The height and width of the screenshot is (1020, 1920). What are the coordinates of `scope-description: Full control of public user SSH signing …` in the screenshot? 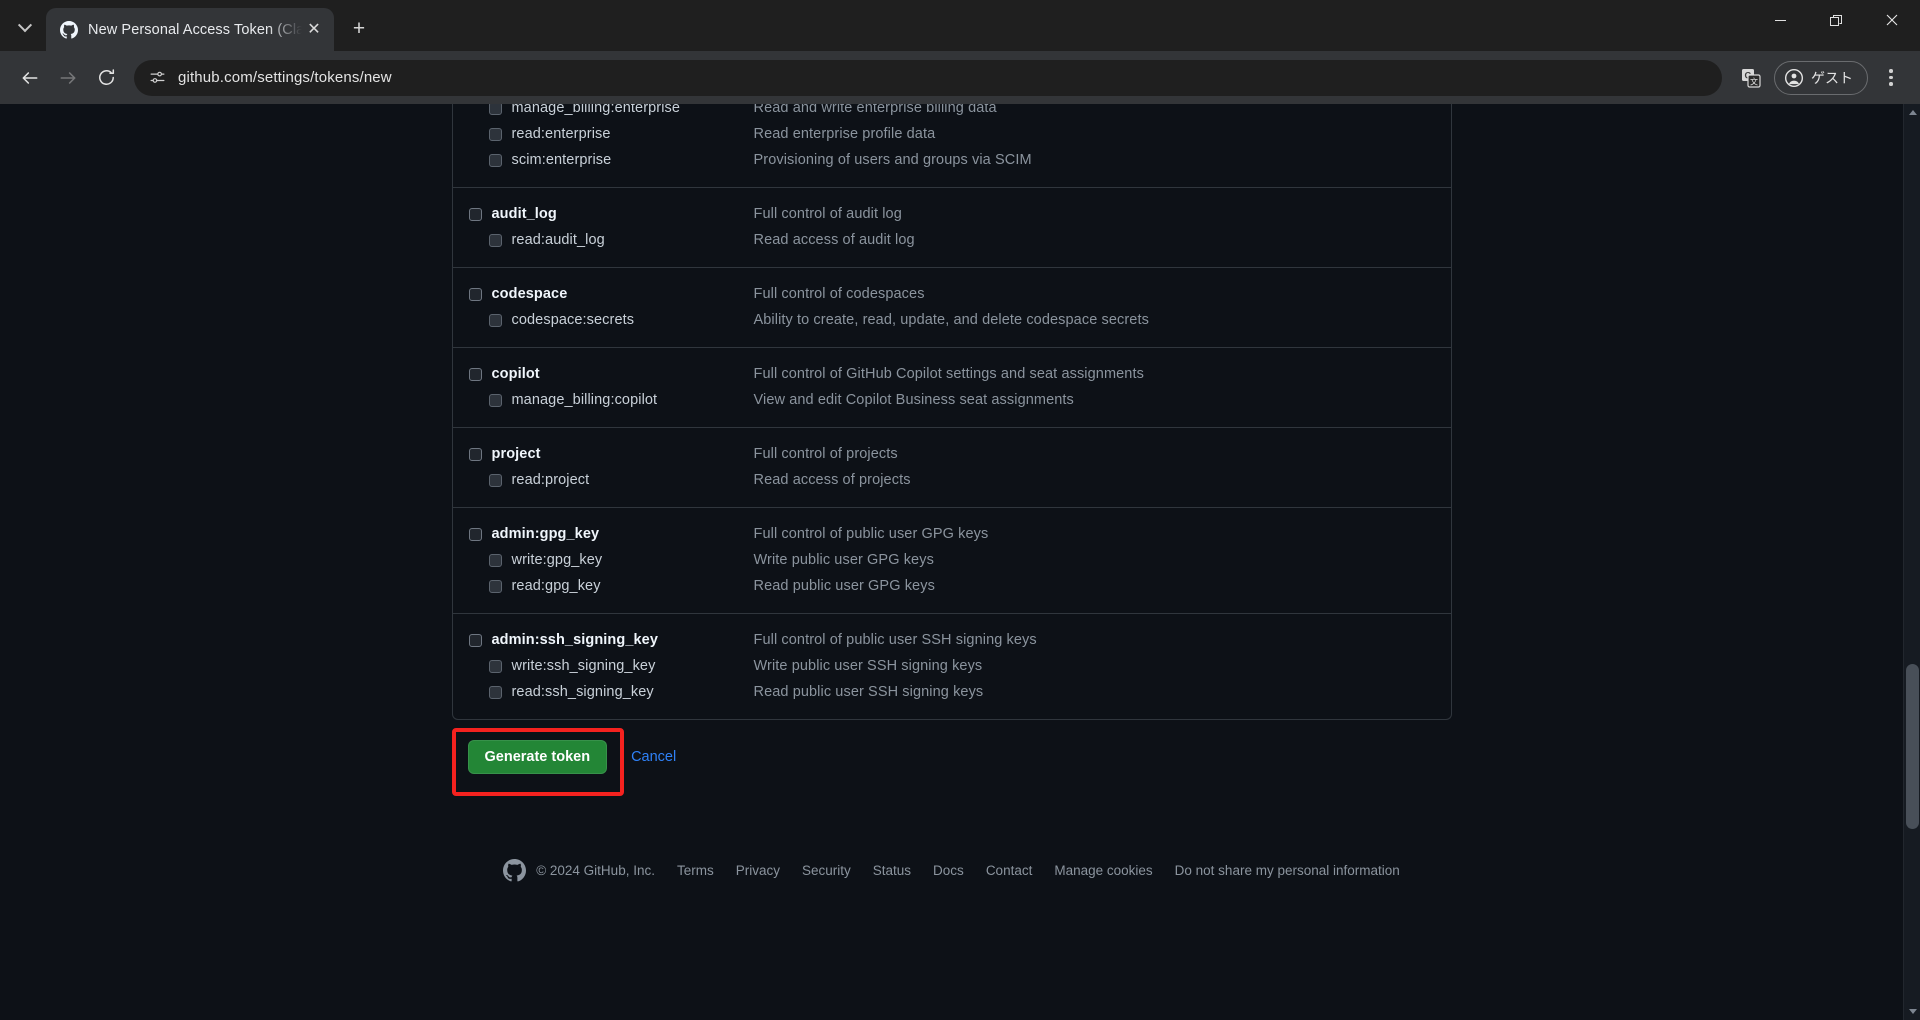 It's located at (895, 640).